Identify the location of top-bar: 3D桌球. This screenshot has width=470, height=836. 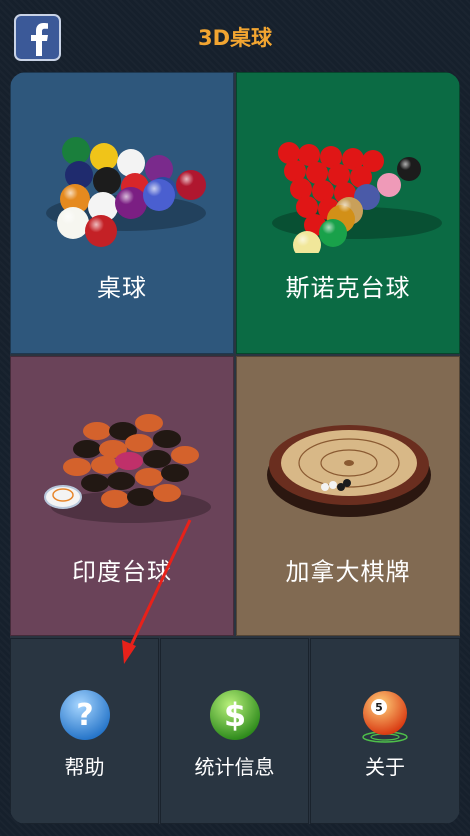
(235, 36).